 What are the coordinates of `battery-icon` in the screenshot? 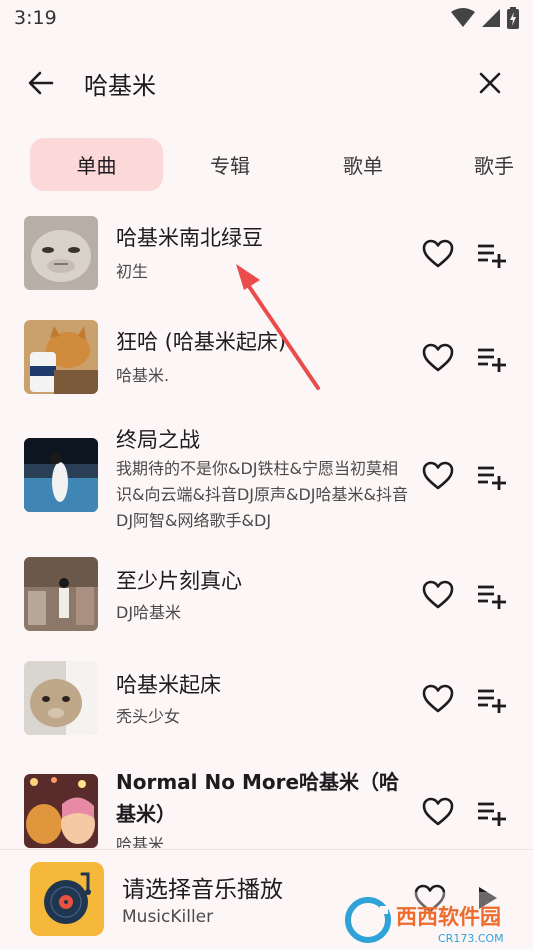 It's located at (513, 18).